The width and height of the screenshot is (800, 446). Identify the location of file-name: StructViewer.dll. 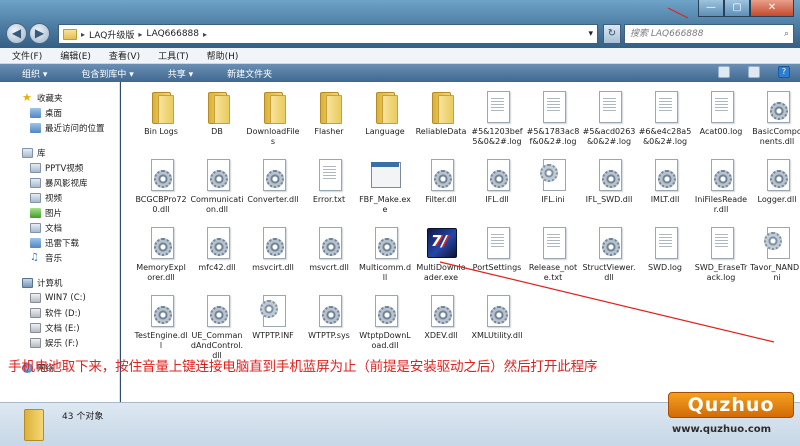
(609, 272).